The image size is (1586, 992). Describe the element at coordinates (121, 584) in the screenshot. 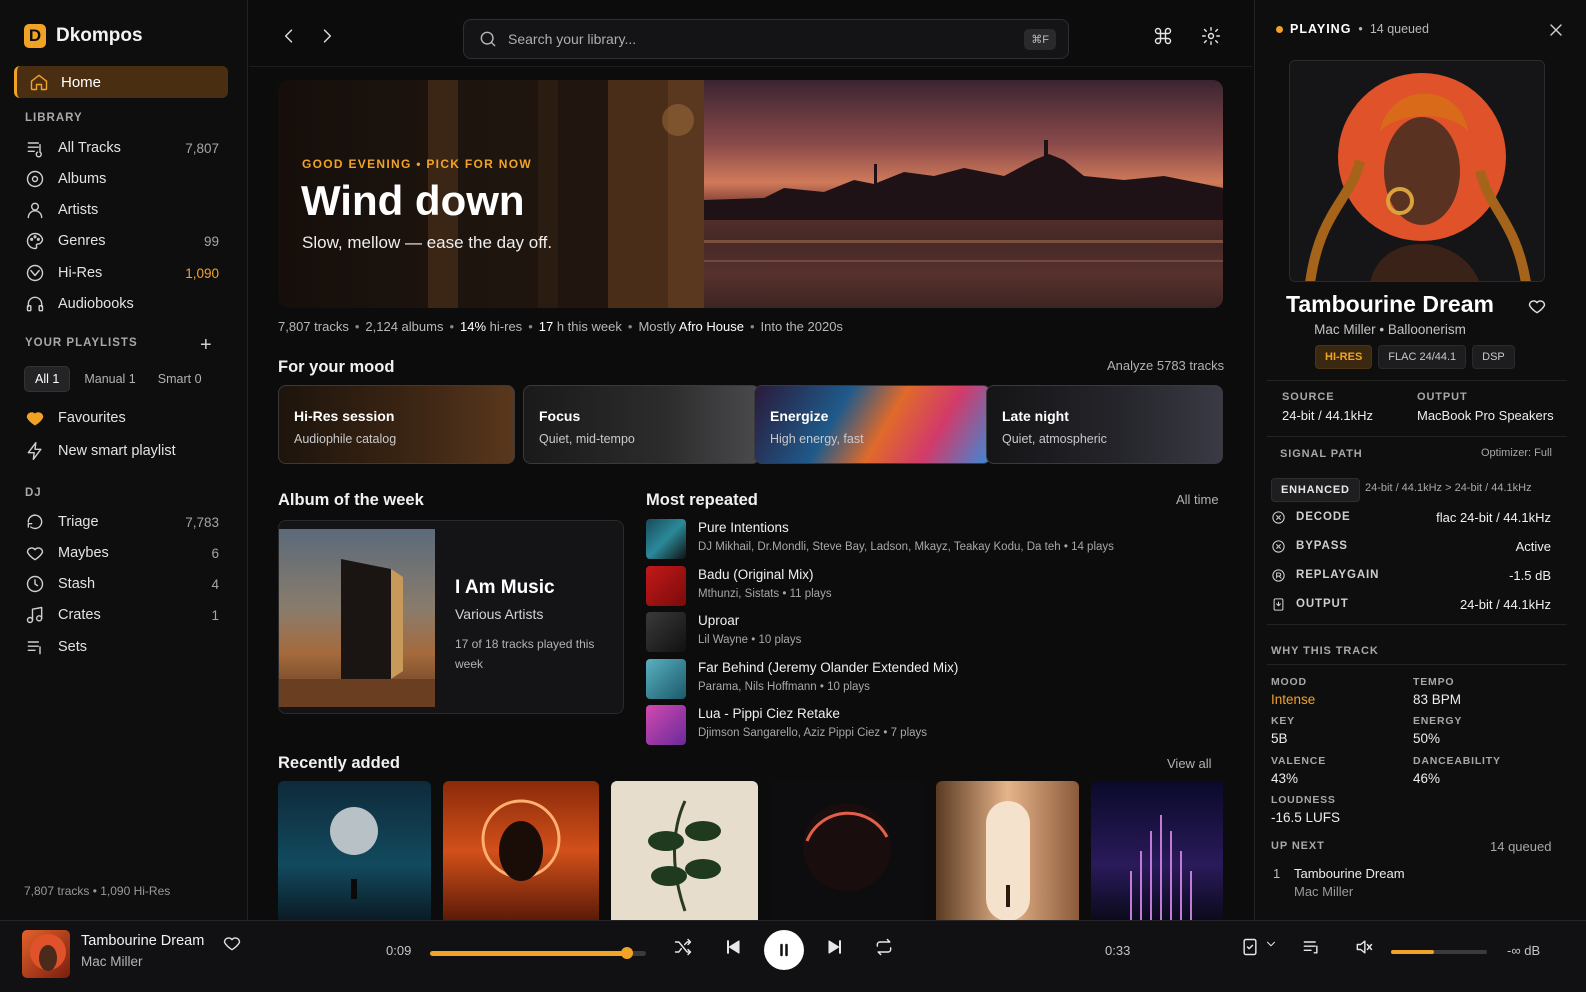

I see `sidebar-item-stash: Stash 4` at that location.